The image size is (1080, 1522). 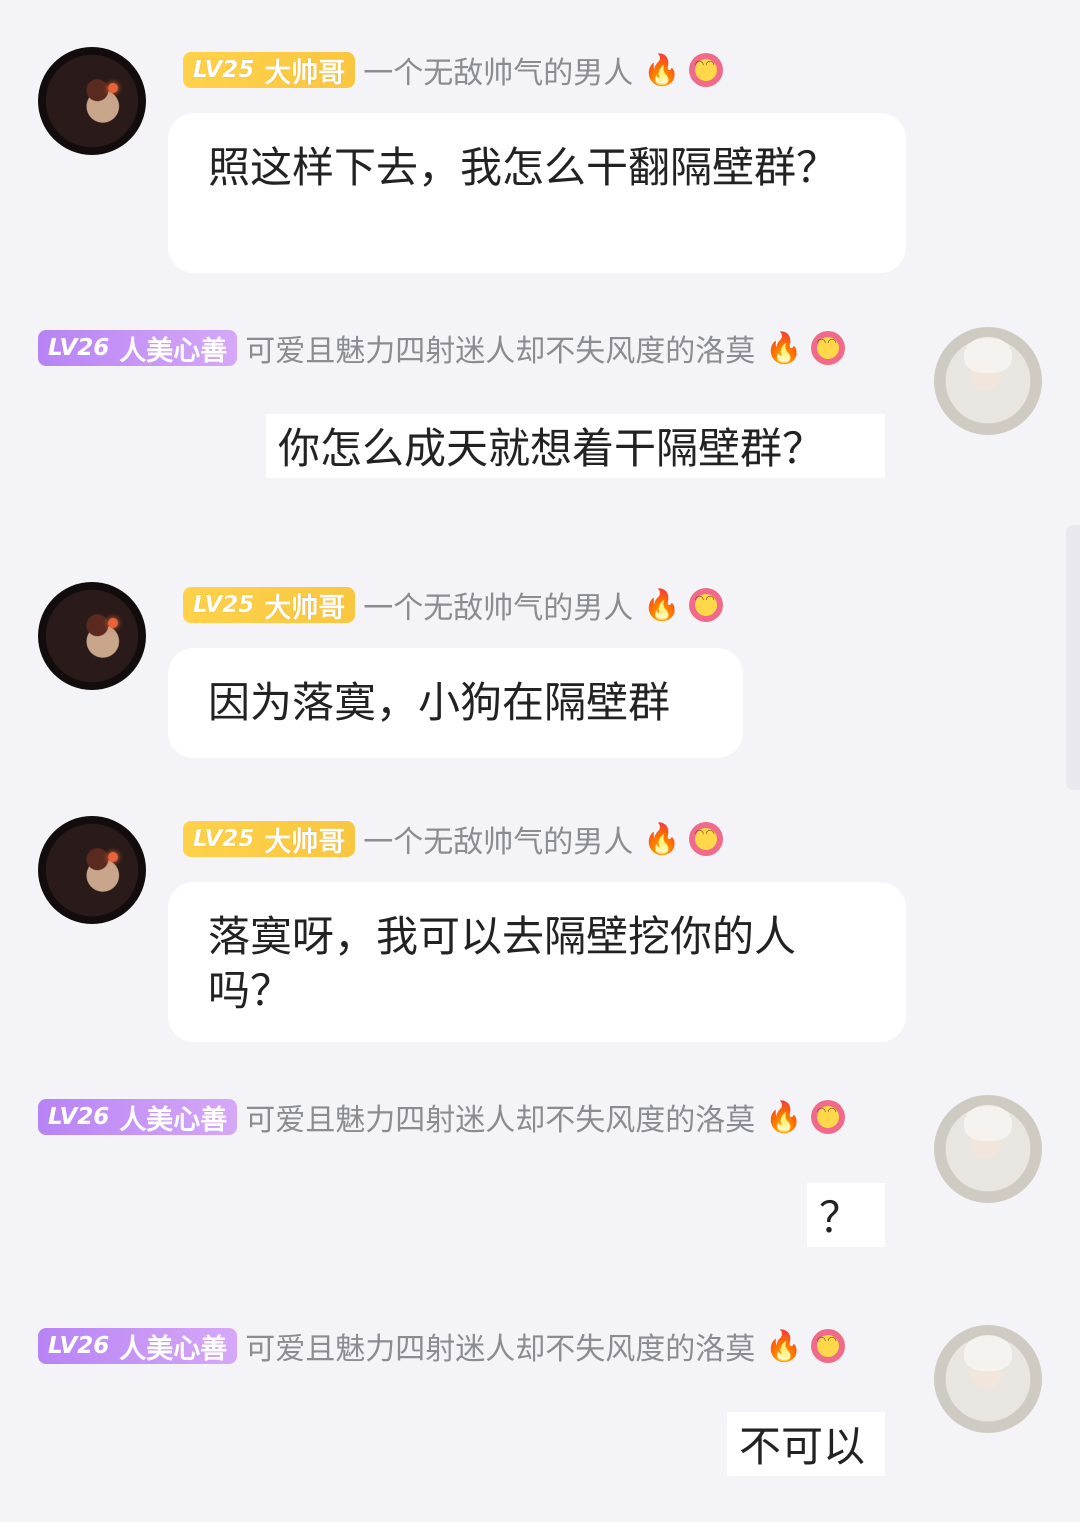 I want to click on message-bubble: 你怎么成天就想着干隔壁群？, so click(x=575, y=446).